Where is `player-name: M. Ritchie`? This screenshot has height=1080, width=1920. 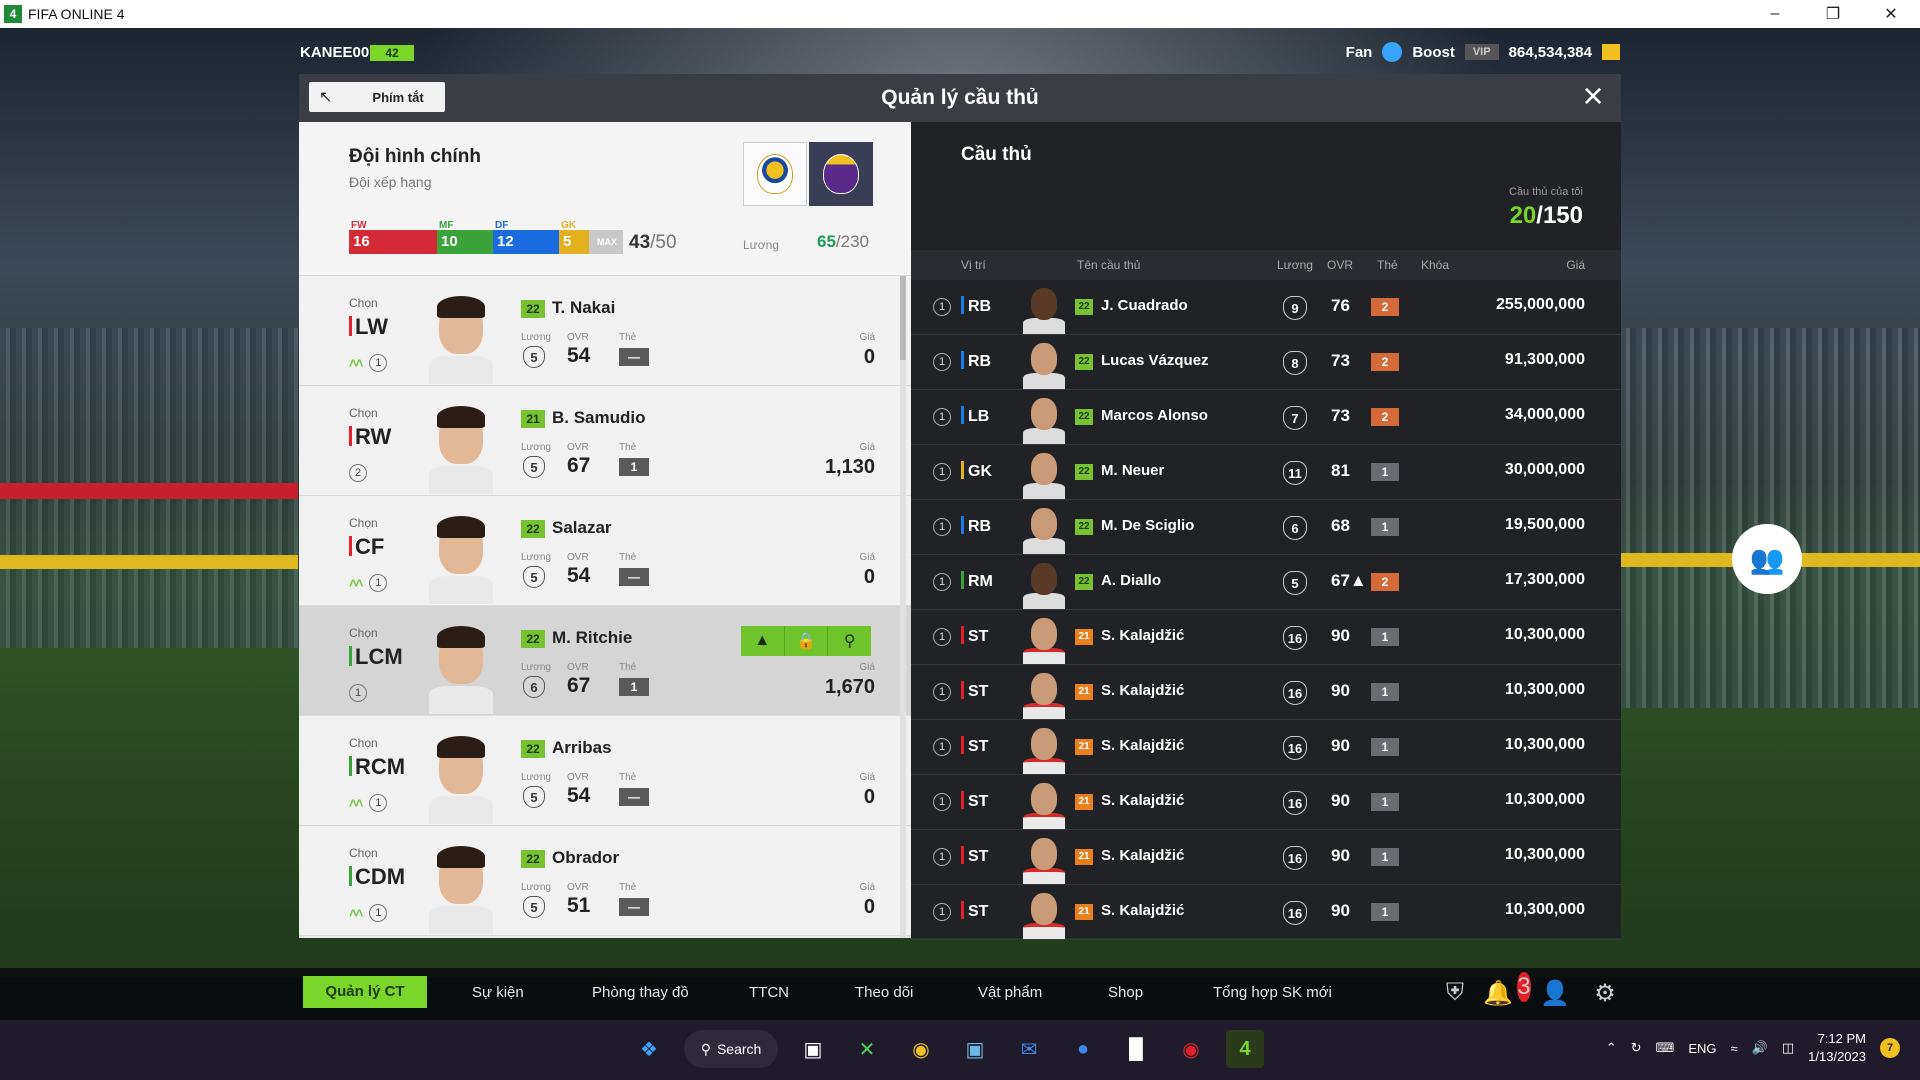 player-name: M. Ritchie is located at coordinates (592, 637).